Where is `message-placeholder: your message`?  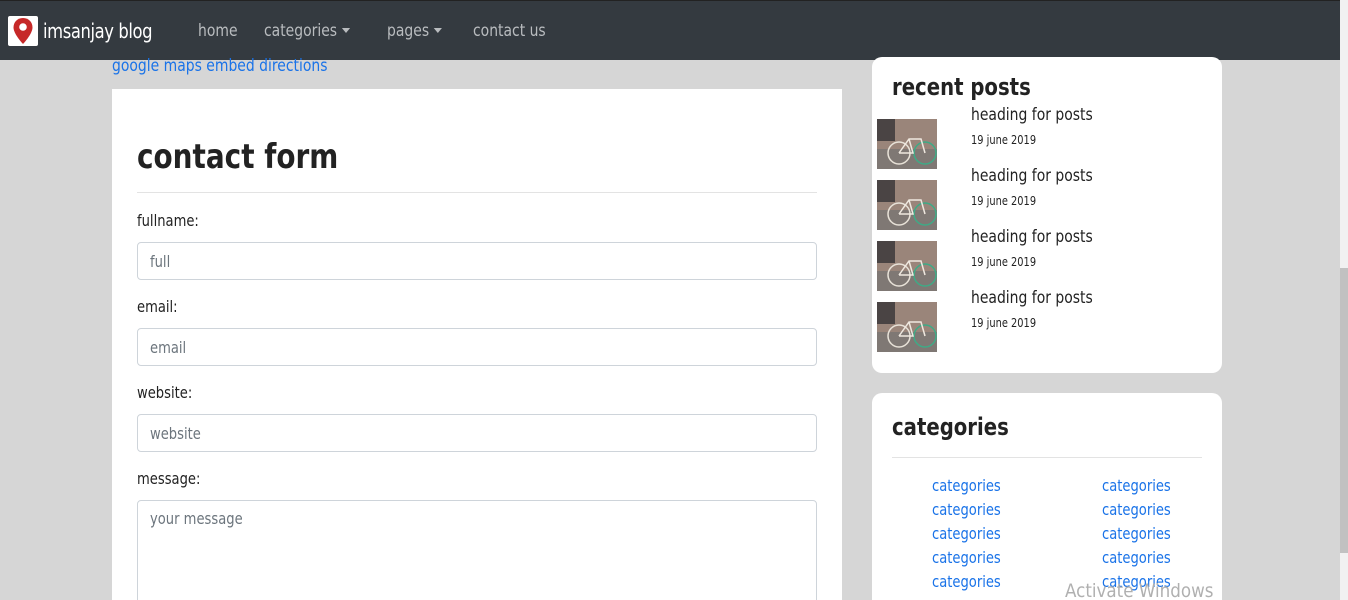
message-placeholder: your message is located at coordinates (196, 518).